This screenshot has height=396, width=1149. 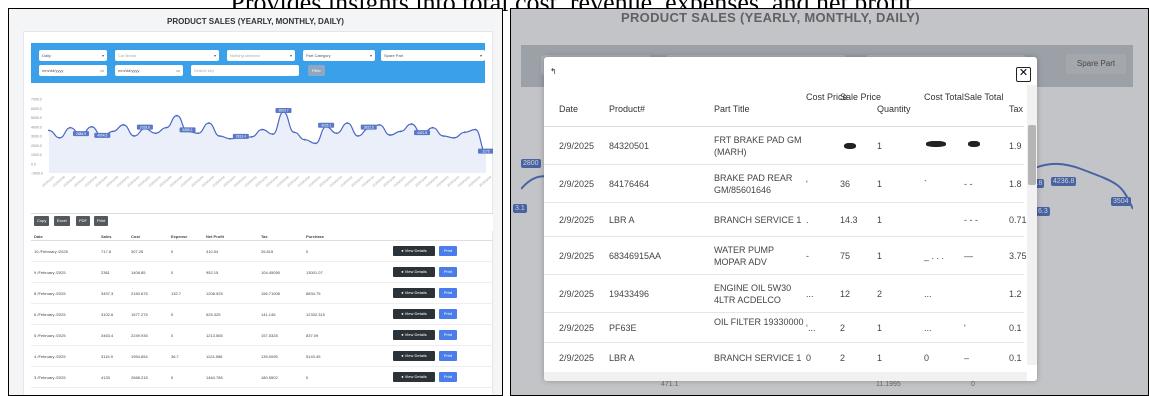 I want to click on part-category-select: Part Category ▾, so click(x=339, y=55).